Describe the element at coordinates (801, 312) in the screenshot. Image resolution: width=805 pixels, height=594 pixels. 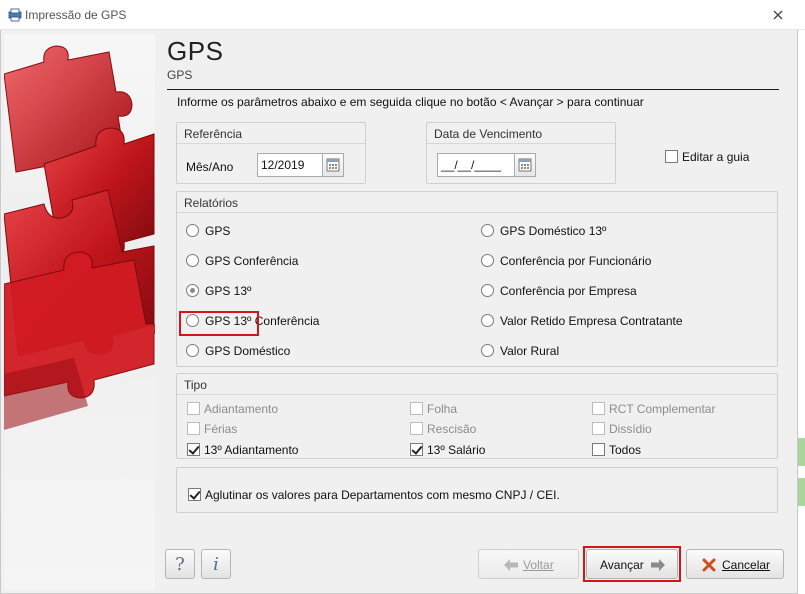
I see `background-window-edge` at that location.